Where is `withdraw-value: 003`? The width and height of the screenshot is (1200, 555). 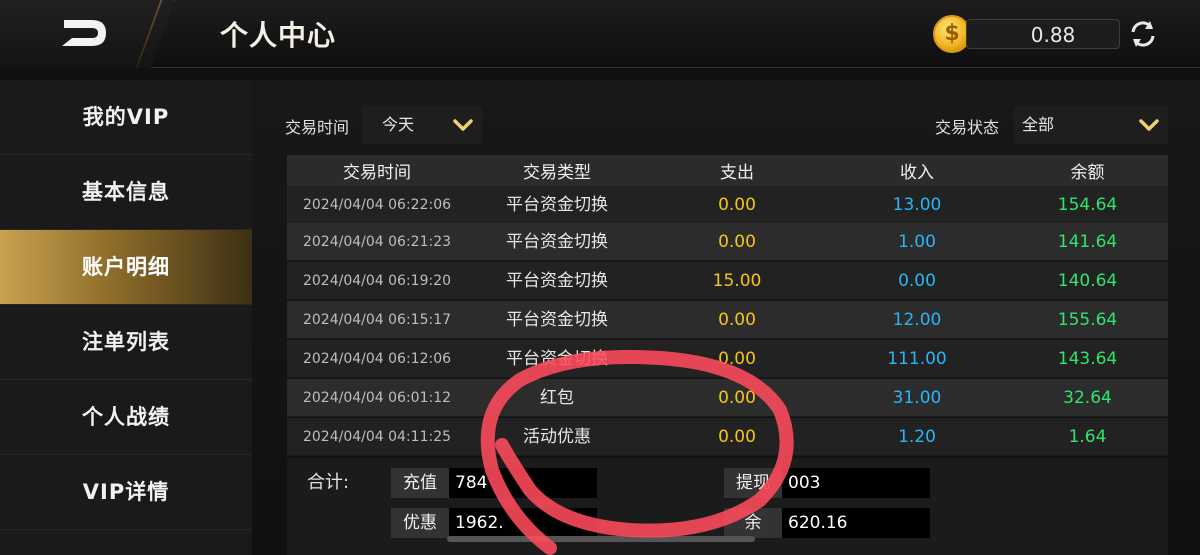 withdraw-value: 003 is located at coordinates (856, 483).